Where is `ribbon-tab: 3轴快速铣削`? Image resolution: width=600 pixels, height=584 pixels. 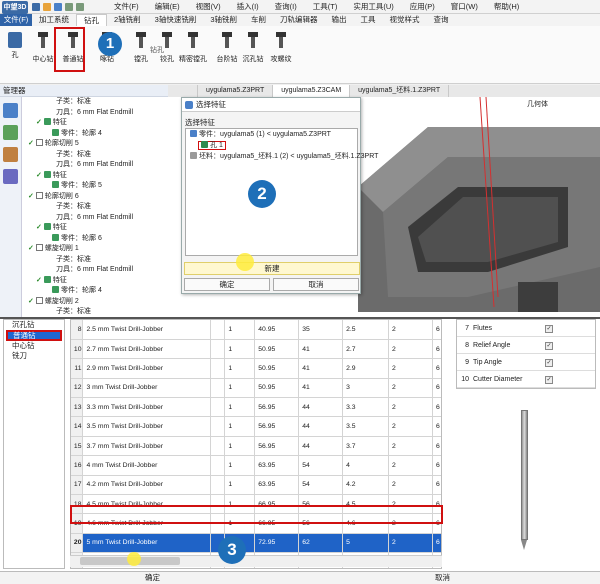
ribbon-tab: 3轴快速铣削 is located at coordinates (176, 20).